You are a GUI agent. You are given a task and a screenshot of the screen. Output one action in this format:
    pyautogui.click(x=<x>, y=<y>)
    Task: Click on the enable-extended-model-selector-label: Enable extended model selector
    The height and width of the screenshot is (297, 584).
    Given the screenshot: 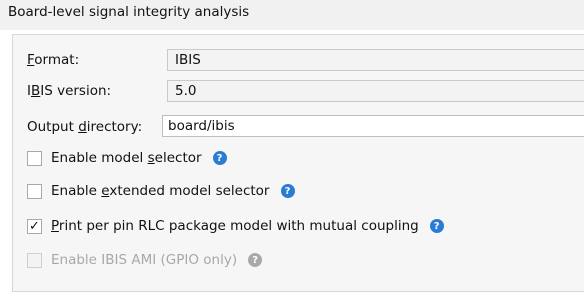 What is the action you would take?
    pyautogui.click(x=160, y=191)
    